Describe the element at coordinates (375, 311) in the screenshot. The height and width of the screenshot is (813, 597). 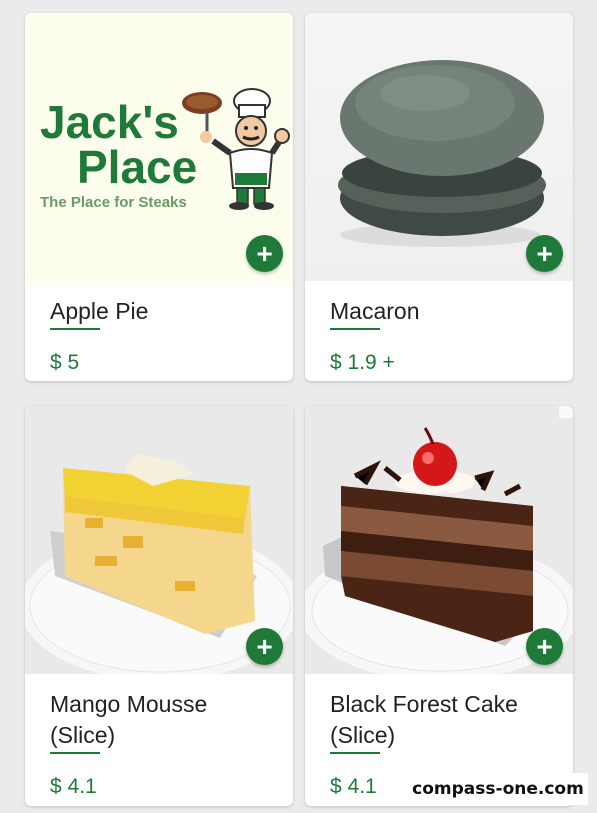
I see `product-name-line1: Macaron` at that location.